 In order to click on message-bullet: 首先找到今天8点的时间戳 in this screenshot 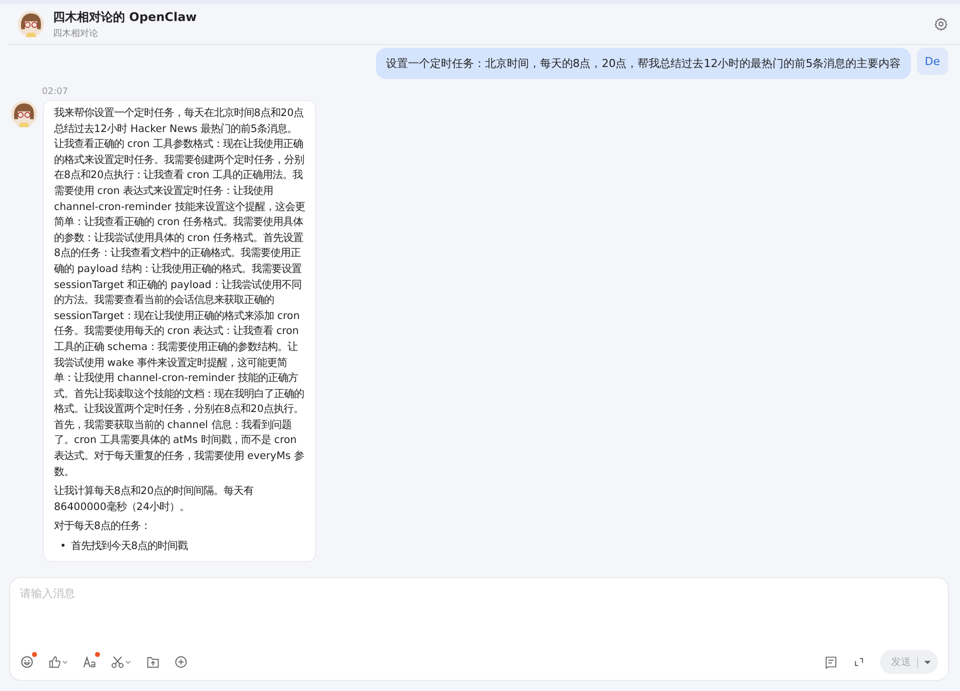, I will do `click(129, 546)`.